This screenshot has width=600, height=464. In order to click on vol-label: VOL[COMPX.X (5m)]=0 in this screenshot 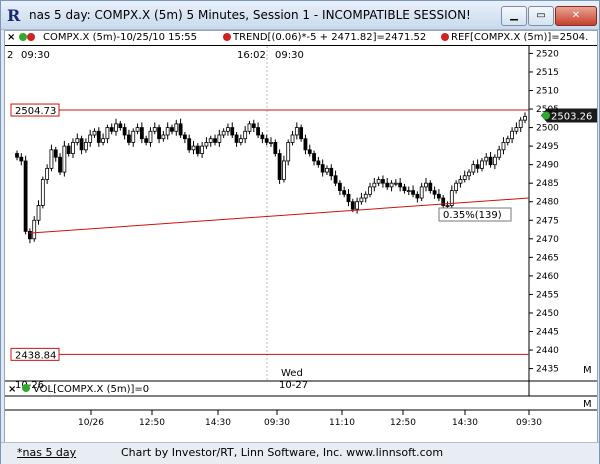, I will do `click(91, 389)`.